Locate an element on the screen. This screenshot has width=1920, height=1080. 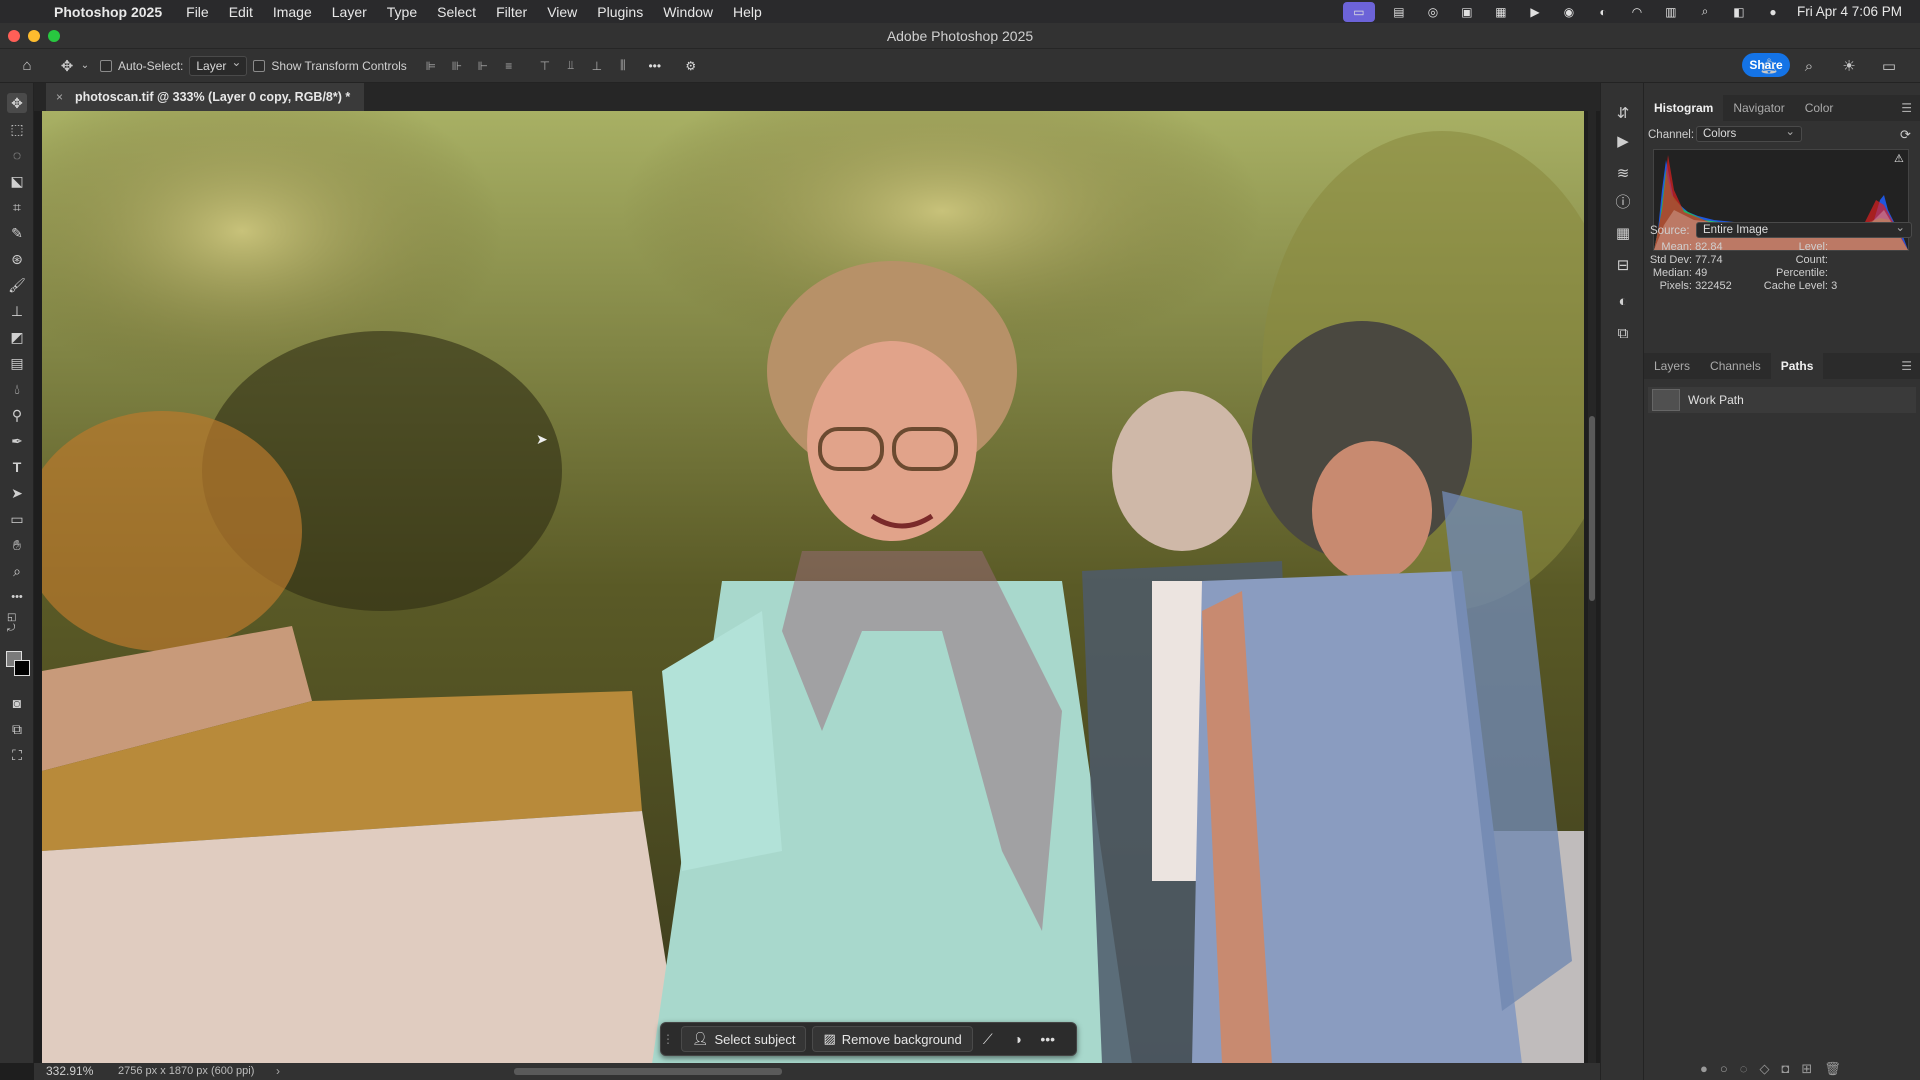
blur-tool-icon: 💧︎ is located at coordinates (17, 389).